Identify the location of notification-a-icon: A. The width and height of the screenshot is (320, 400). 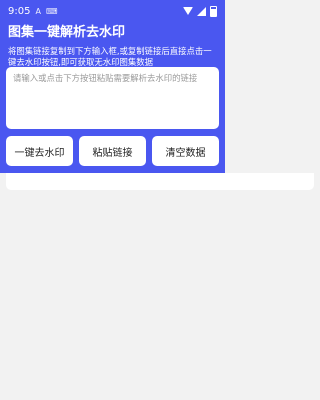
(38, 11).